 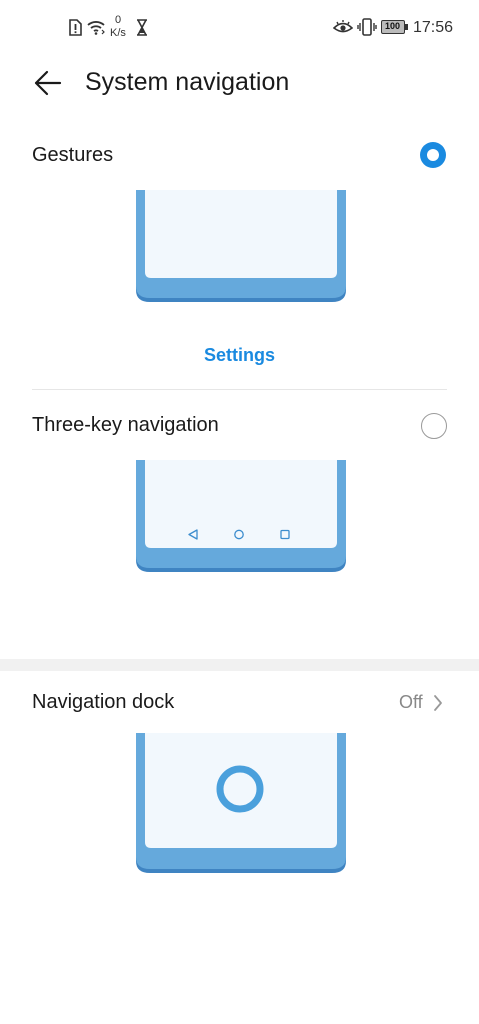 What do you see at coordinates (187, 82) in the screenshot?
I see `page-title: System navigation` at bounding box center [187, 82].